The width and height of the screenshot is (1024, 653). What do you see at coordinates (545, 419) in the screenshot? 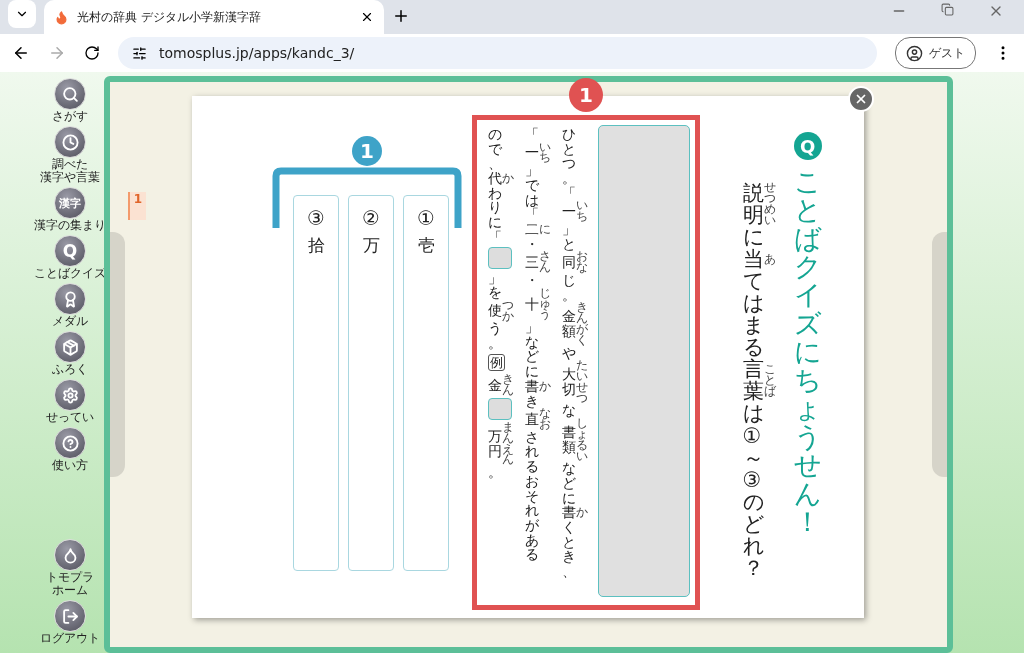
I see `ruby-text: なお` at bounding box center [545, 419].